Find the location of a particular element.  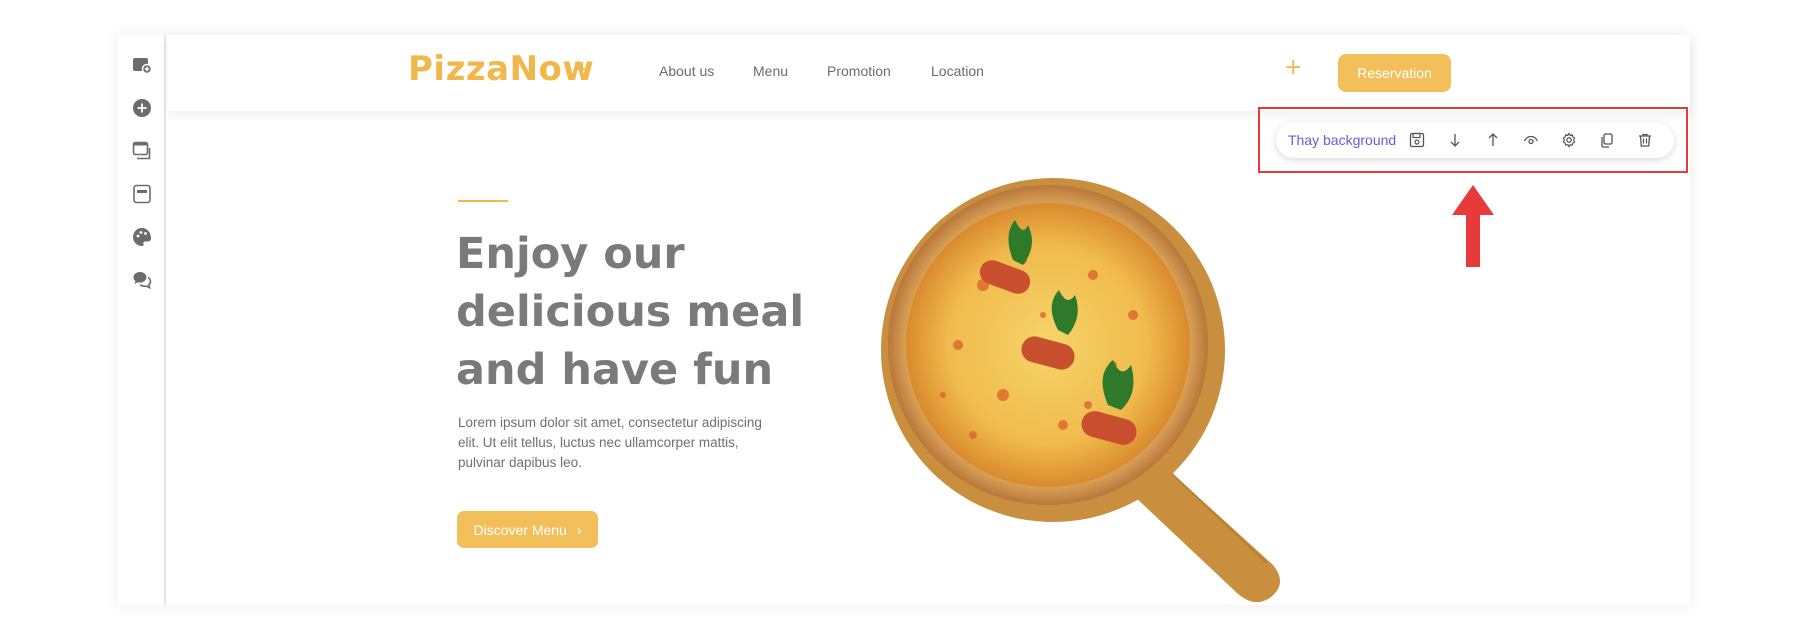

save-icon is located at coordinates (1417, 140).